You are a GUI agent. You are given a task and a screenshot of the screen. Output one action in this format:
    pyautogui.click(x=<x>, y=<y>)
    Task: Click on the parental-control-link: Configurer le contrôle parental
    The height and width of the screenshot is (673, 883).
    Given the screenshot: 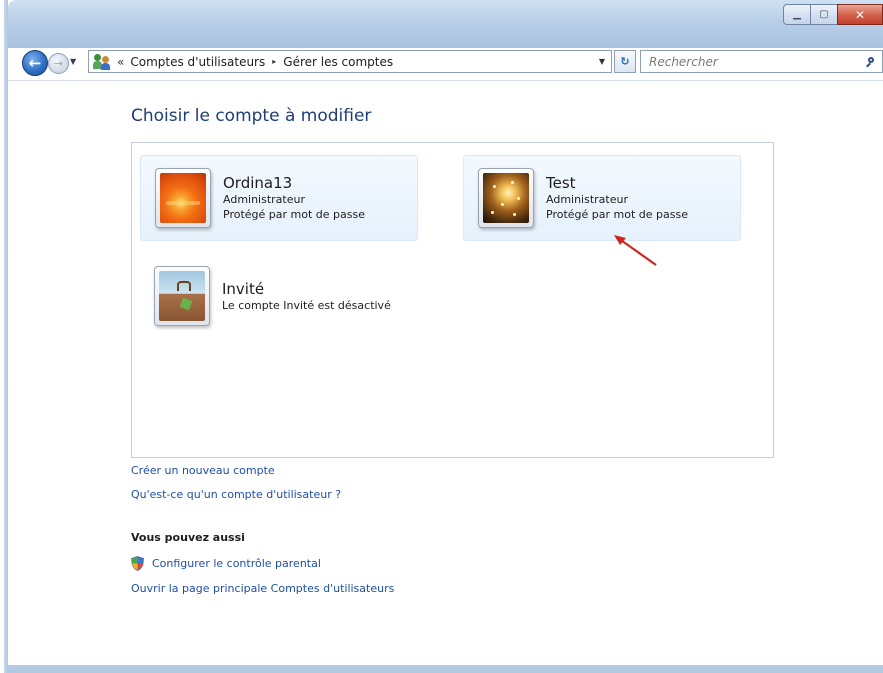 What is the action you would take?
    pyautogui.click(x=236, y=563)
    